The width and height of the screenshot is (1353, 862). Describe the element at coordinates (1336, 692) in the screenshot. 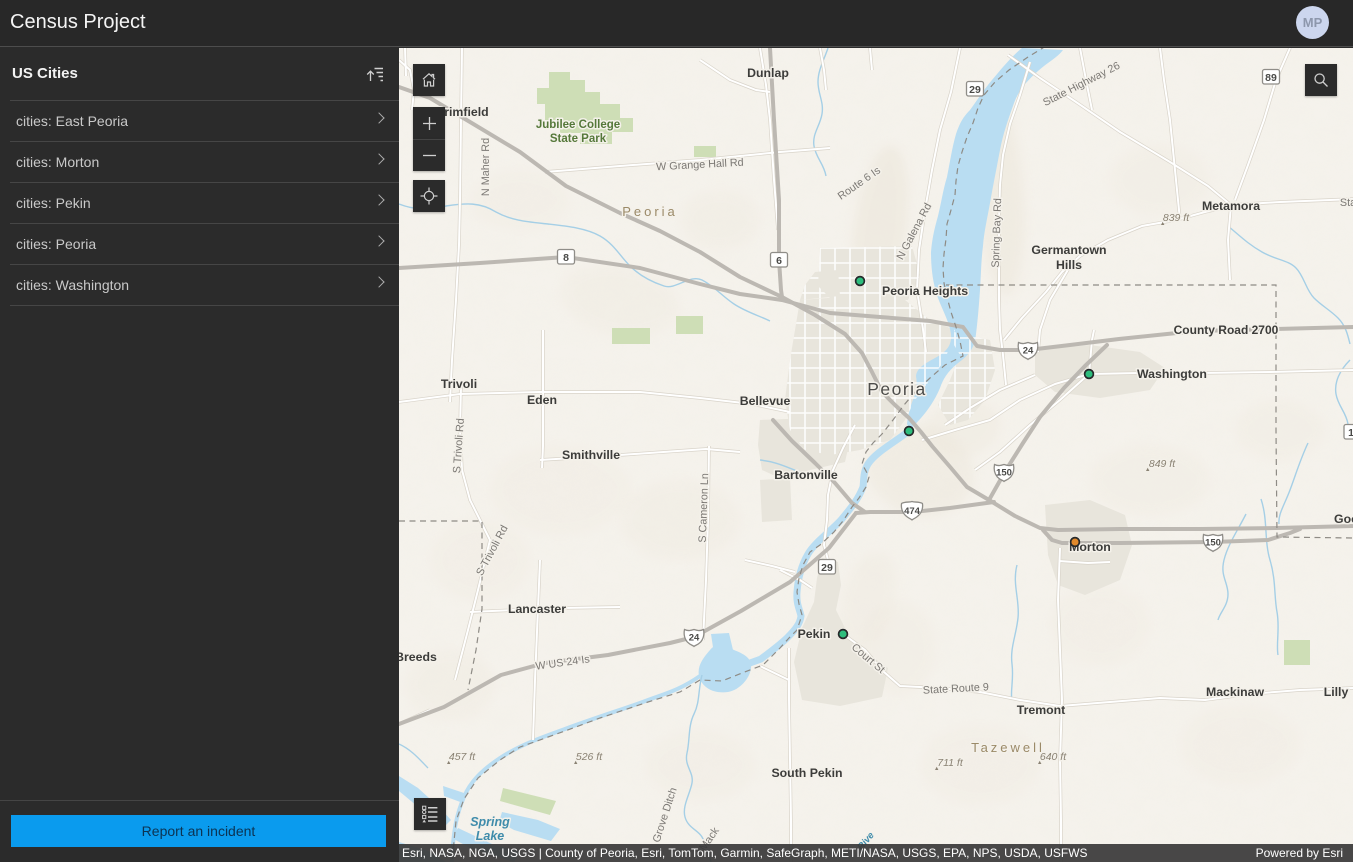

I see `svg-text: Lilly` at that location.